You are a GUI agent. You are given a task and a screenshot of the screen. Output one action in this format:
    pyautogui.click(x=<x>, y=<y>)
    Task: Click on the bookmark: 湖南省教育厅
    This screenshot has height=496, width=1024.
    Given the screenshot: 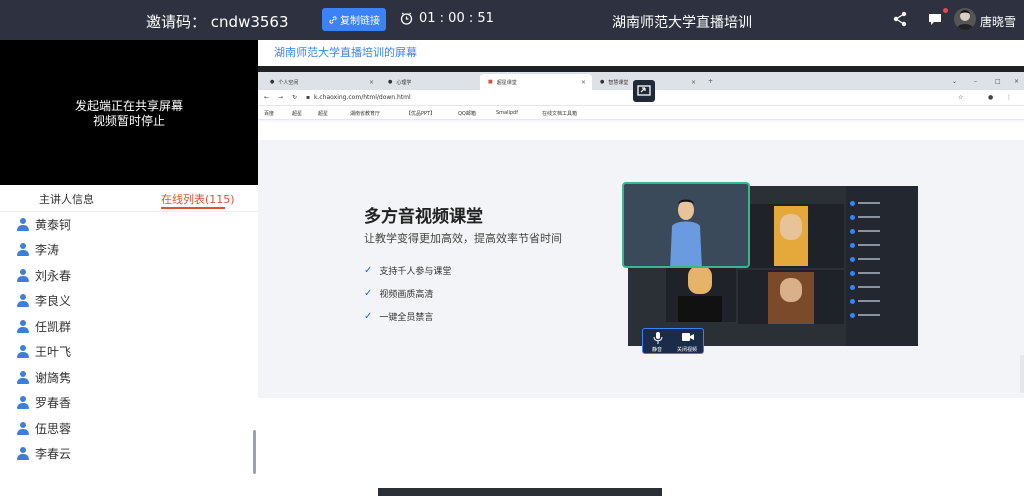 What is the action you would take?
    pyautogui.click(x=365, y=114)
    